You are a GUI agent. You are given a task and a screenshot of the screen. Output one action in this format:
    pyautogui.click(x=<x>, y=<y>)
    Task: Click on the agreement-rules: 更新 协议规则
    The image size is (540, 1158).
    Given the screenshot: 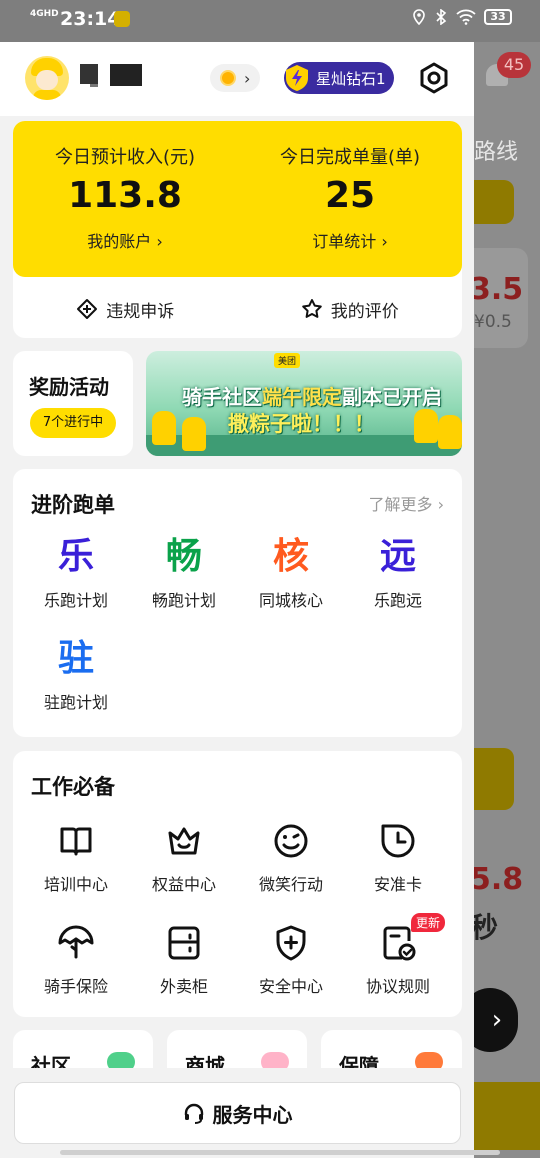 What is the action you would take?
    pyautogui.click(x=398, y=955)
    